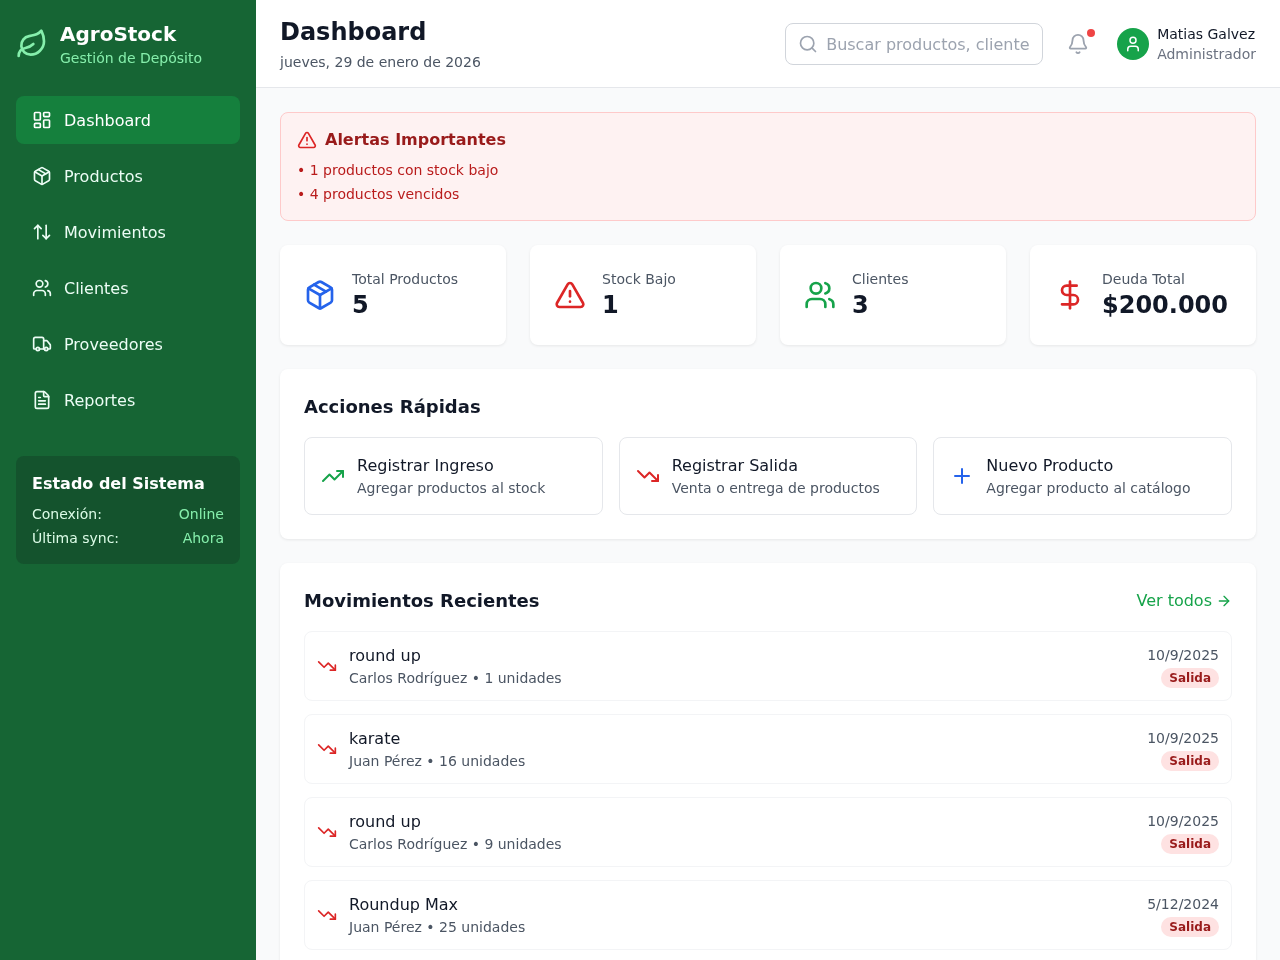 The height and width of the screenshot is (960, 1280). I want to click on nav-item: Productos, so click(128, 176).